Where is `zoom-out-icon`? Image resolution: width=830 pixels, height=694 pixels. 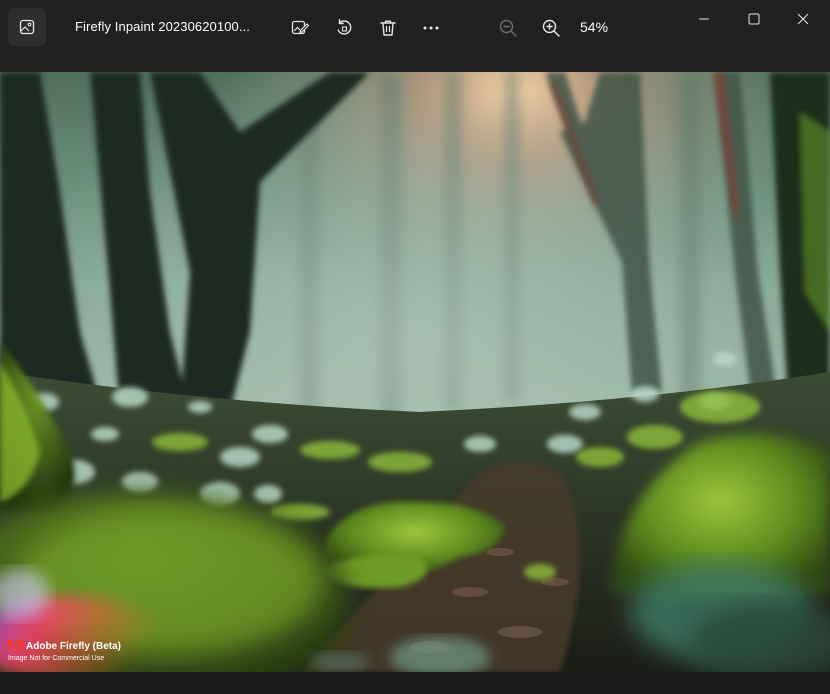 zoom-out-icon is located at coordinates (508, 28).